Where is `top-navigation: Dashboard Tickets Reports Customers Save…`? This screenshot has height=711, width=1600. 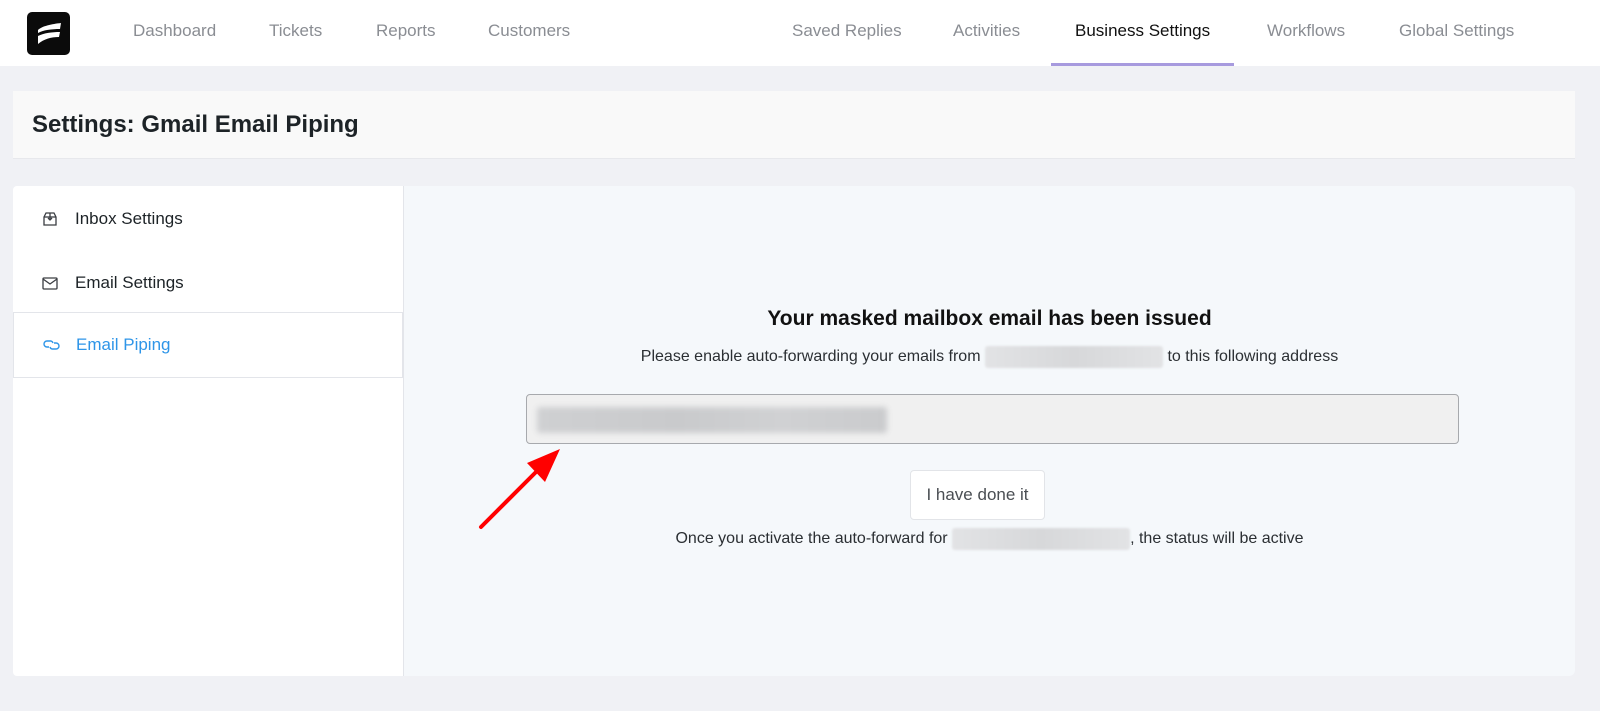 top-navigation: Dashboard Tickets Reports Customers Save… is located at coordinates (800, 33).